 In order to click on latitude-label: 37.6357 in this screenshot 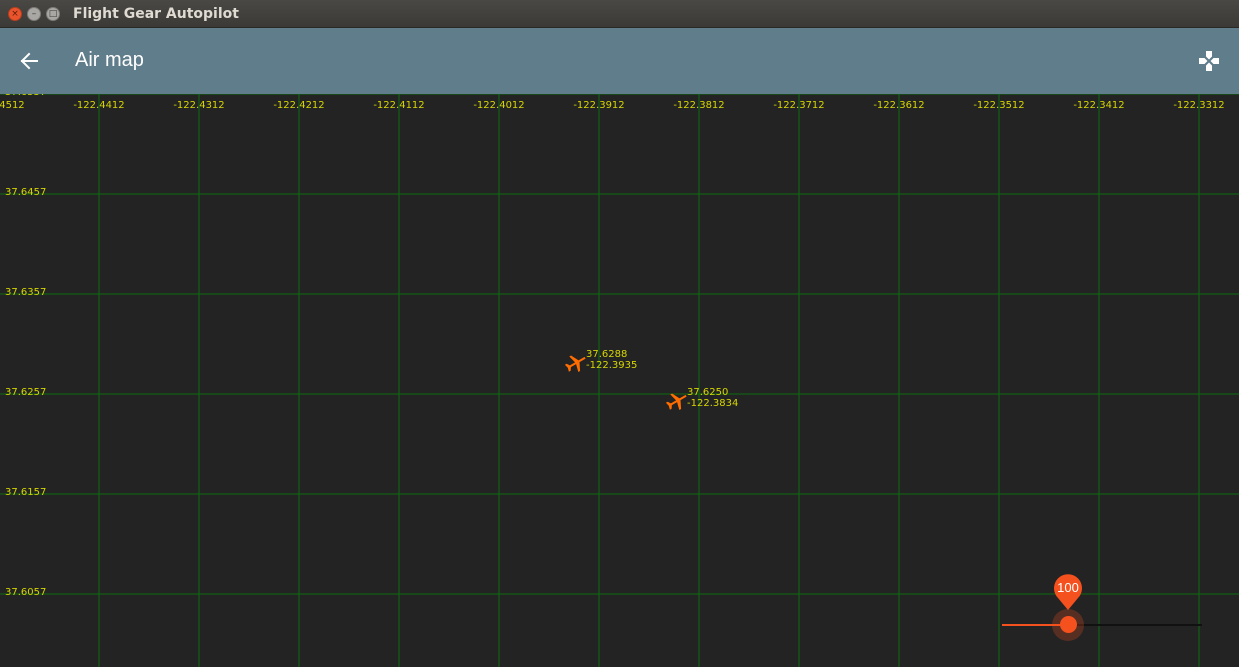, I will do `click(25, 292)`.